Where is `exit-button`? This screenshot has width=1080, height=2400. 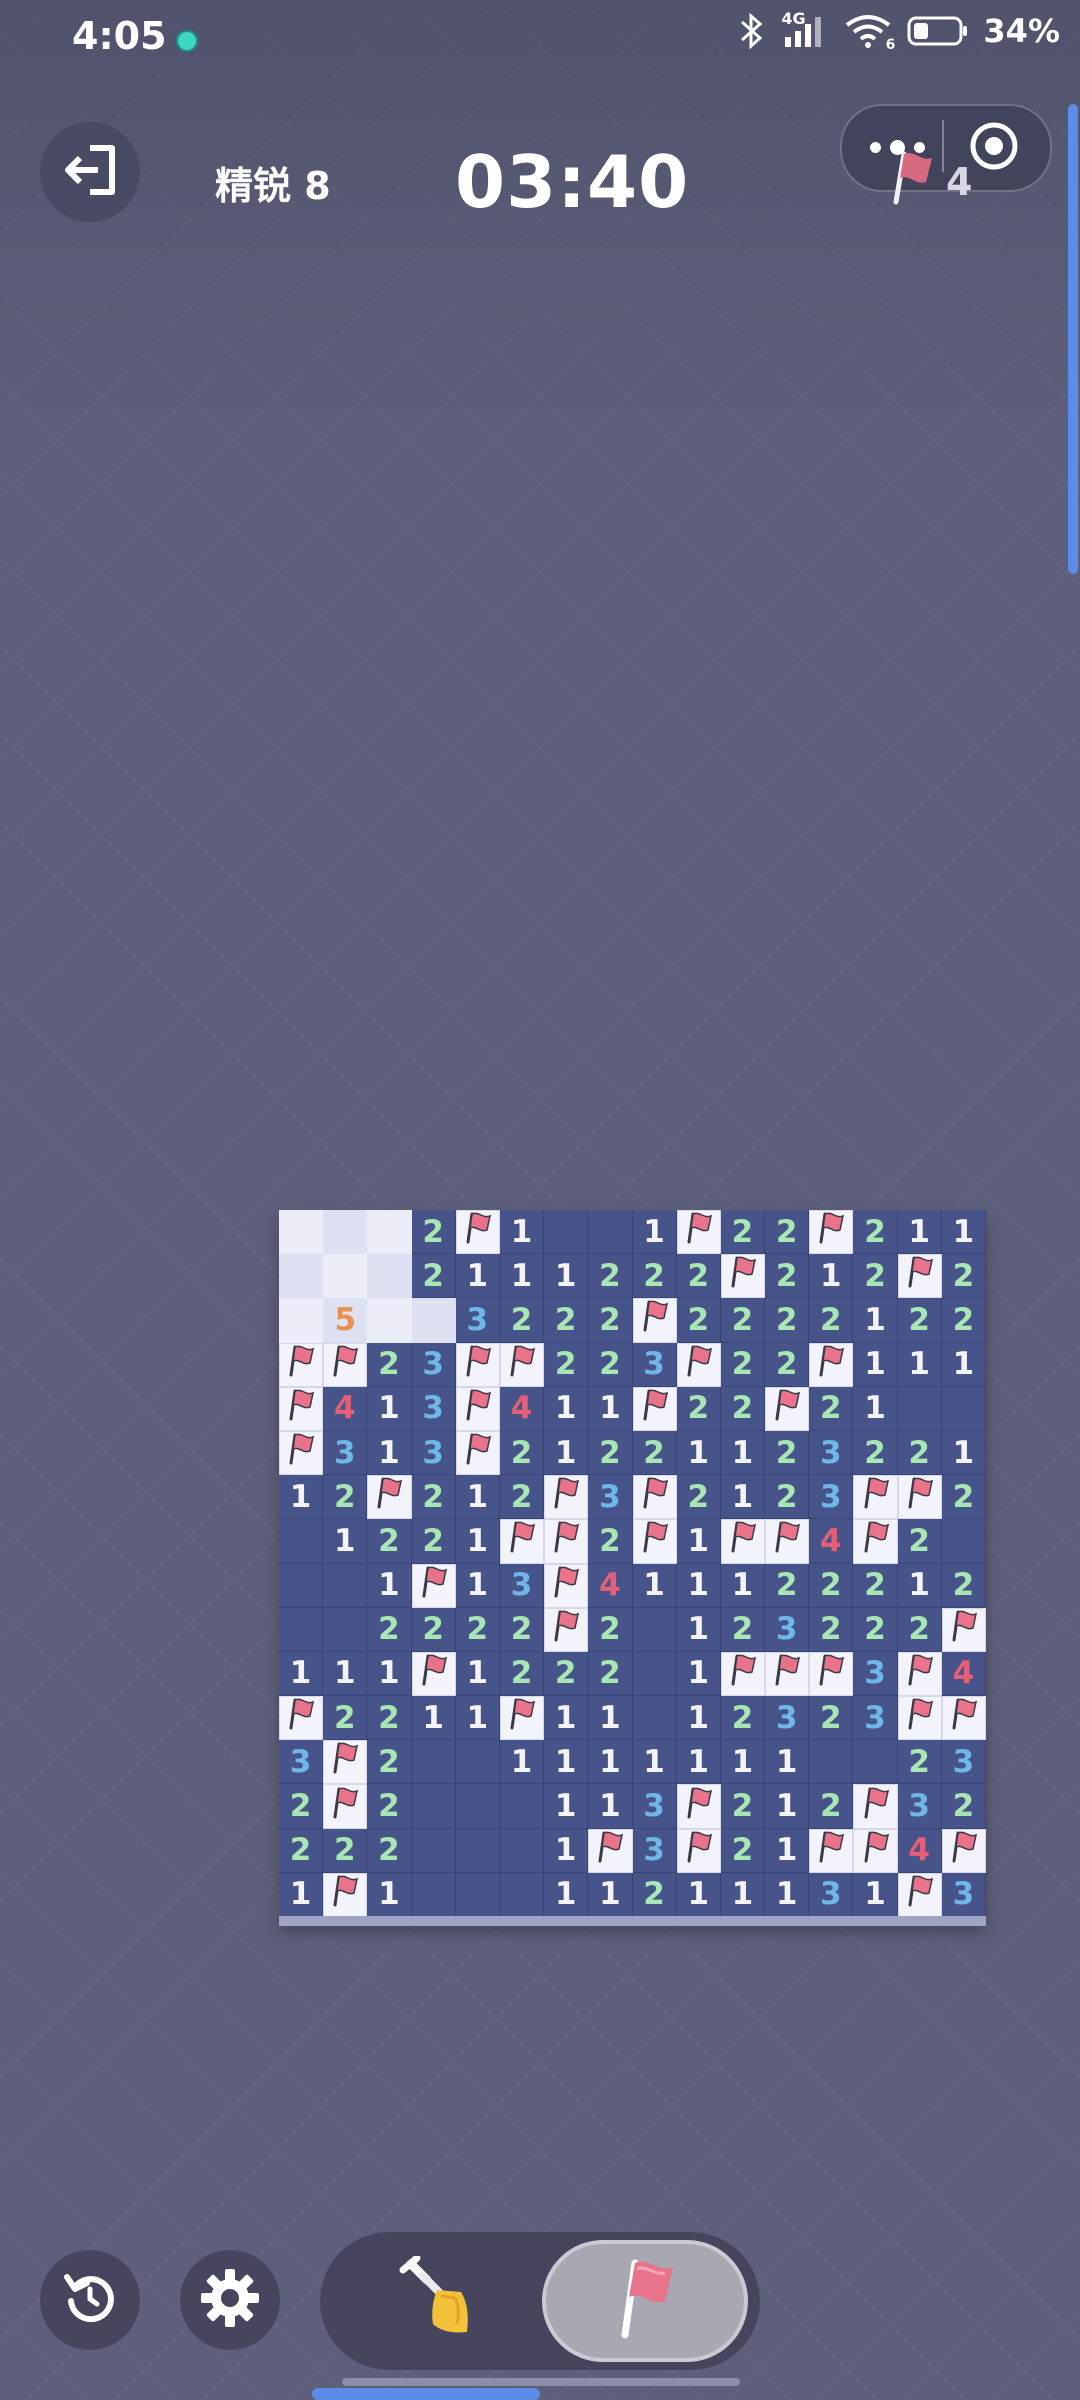
exit-button is located at coordinates (90, 172).